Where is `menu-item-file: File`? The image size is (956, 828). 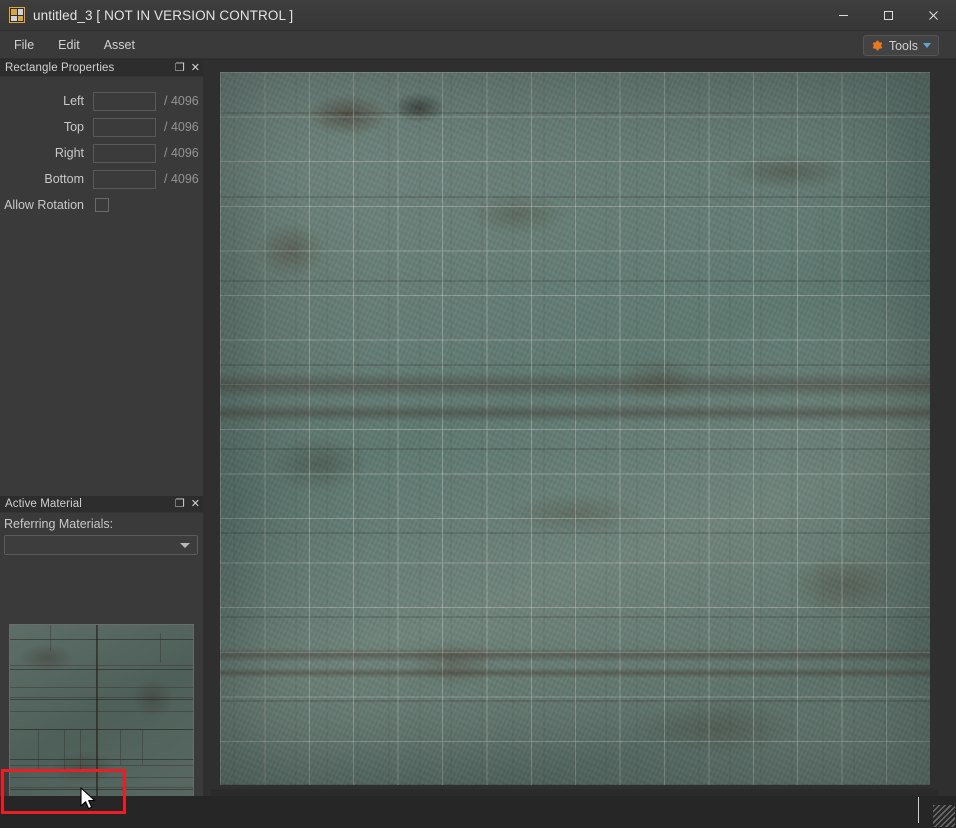 menu-item-file: File is located at coordinates (24, 45).